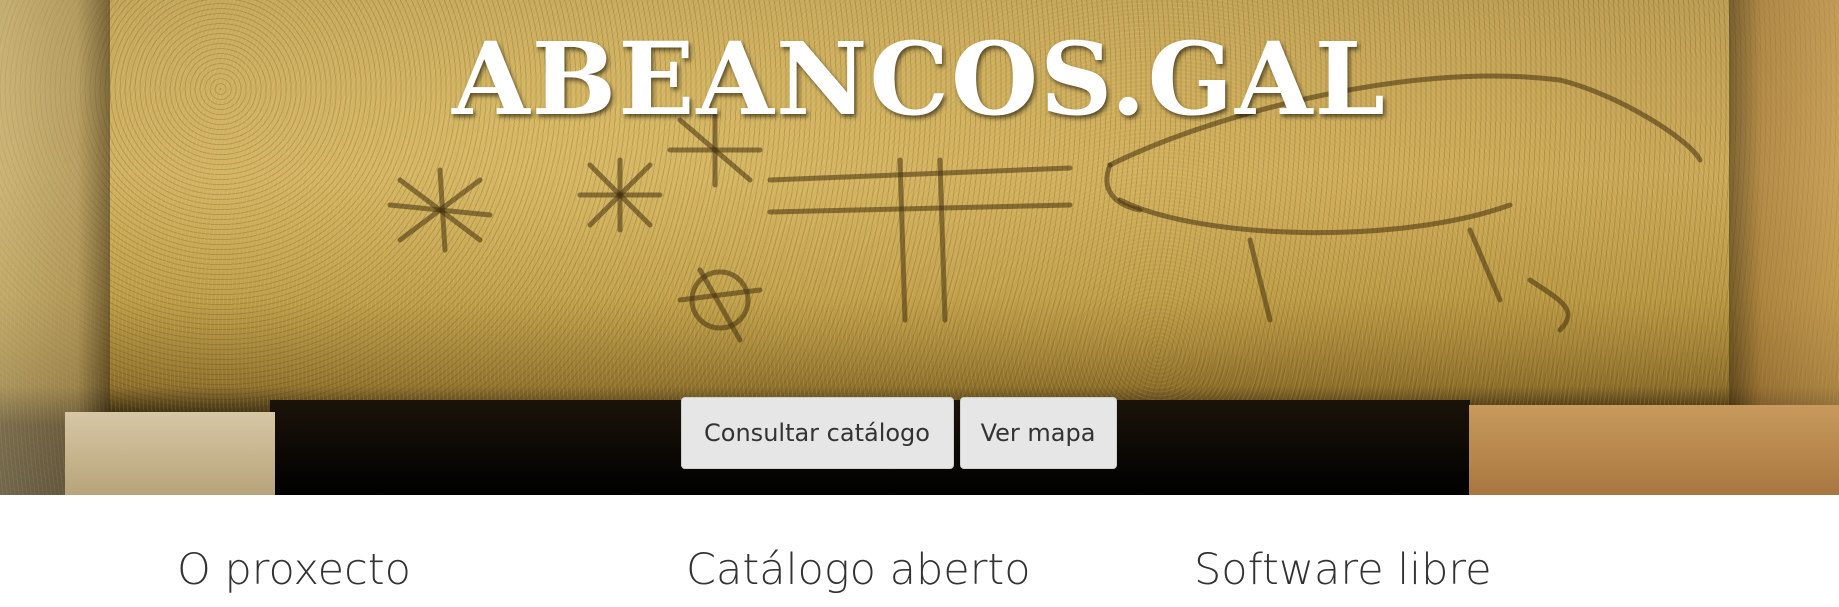 The height and width of the screenshot is (607, 1839). I want to click on feature-heading-project: O proxecto, so click(294, 570).